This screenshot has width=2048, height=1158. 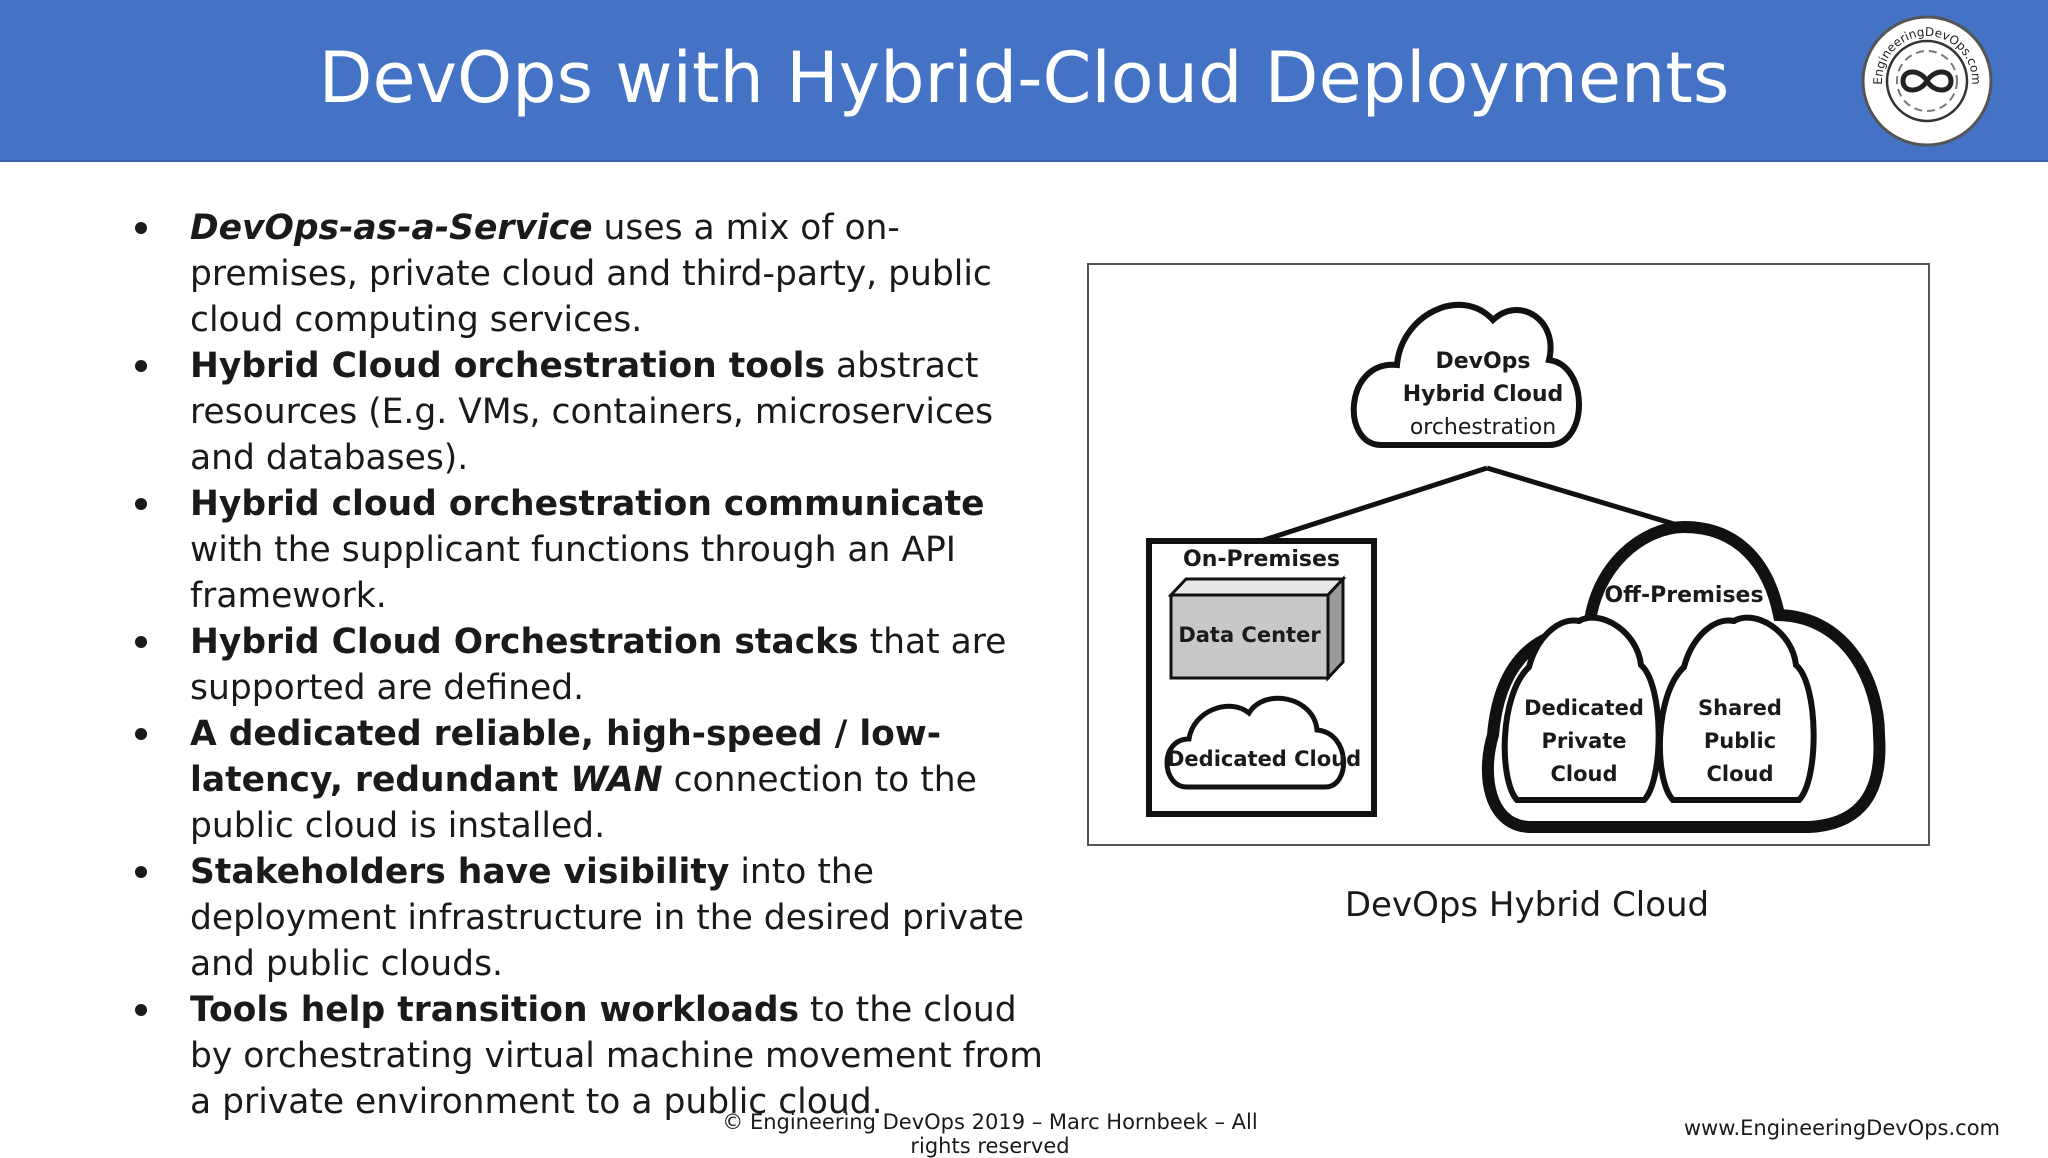 I want to click on bullet-emphasis: Hybrid Cloud Orchestration stacks, so click(x=524, y=642).